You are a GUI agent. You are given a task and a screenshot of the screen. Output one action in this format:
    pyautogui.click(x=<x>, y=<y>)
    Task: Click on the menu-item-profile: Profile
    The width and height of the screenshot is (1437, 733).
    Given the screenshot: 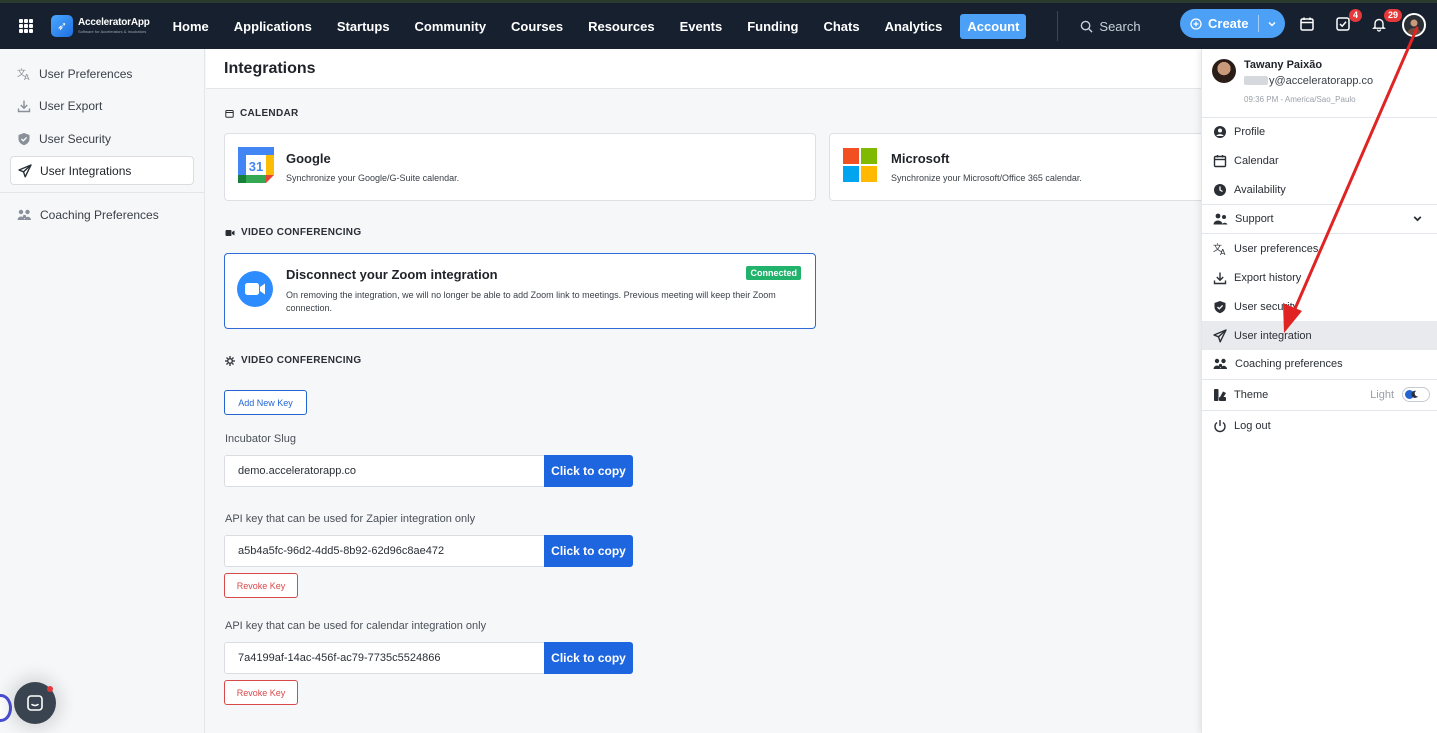 What is the action you would take?
    pyautogui.click(x=1319, y=131)
    